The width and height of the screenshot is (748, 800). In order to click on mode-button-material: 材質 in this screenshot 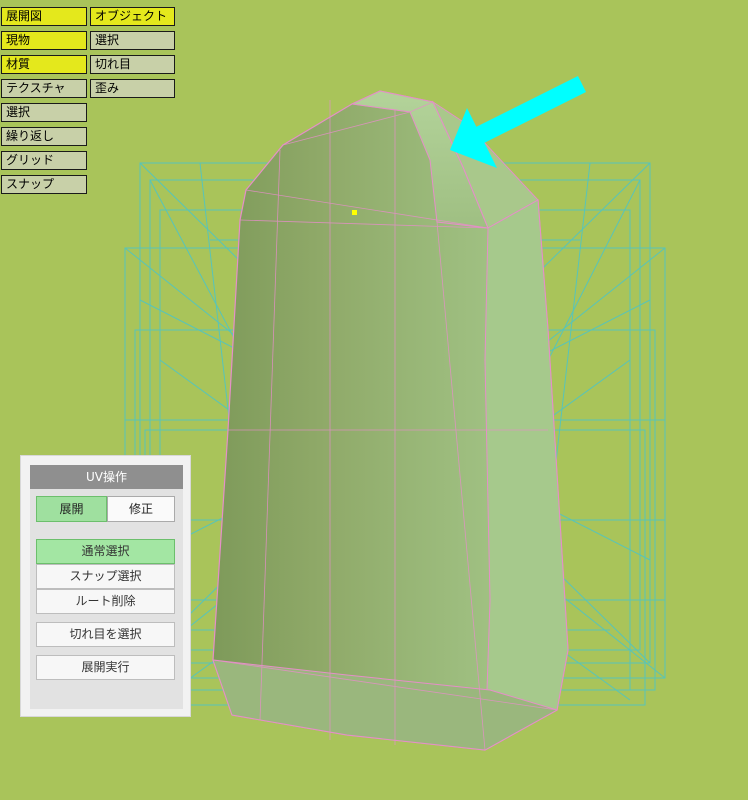, I will do `click(44, 64)`.